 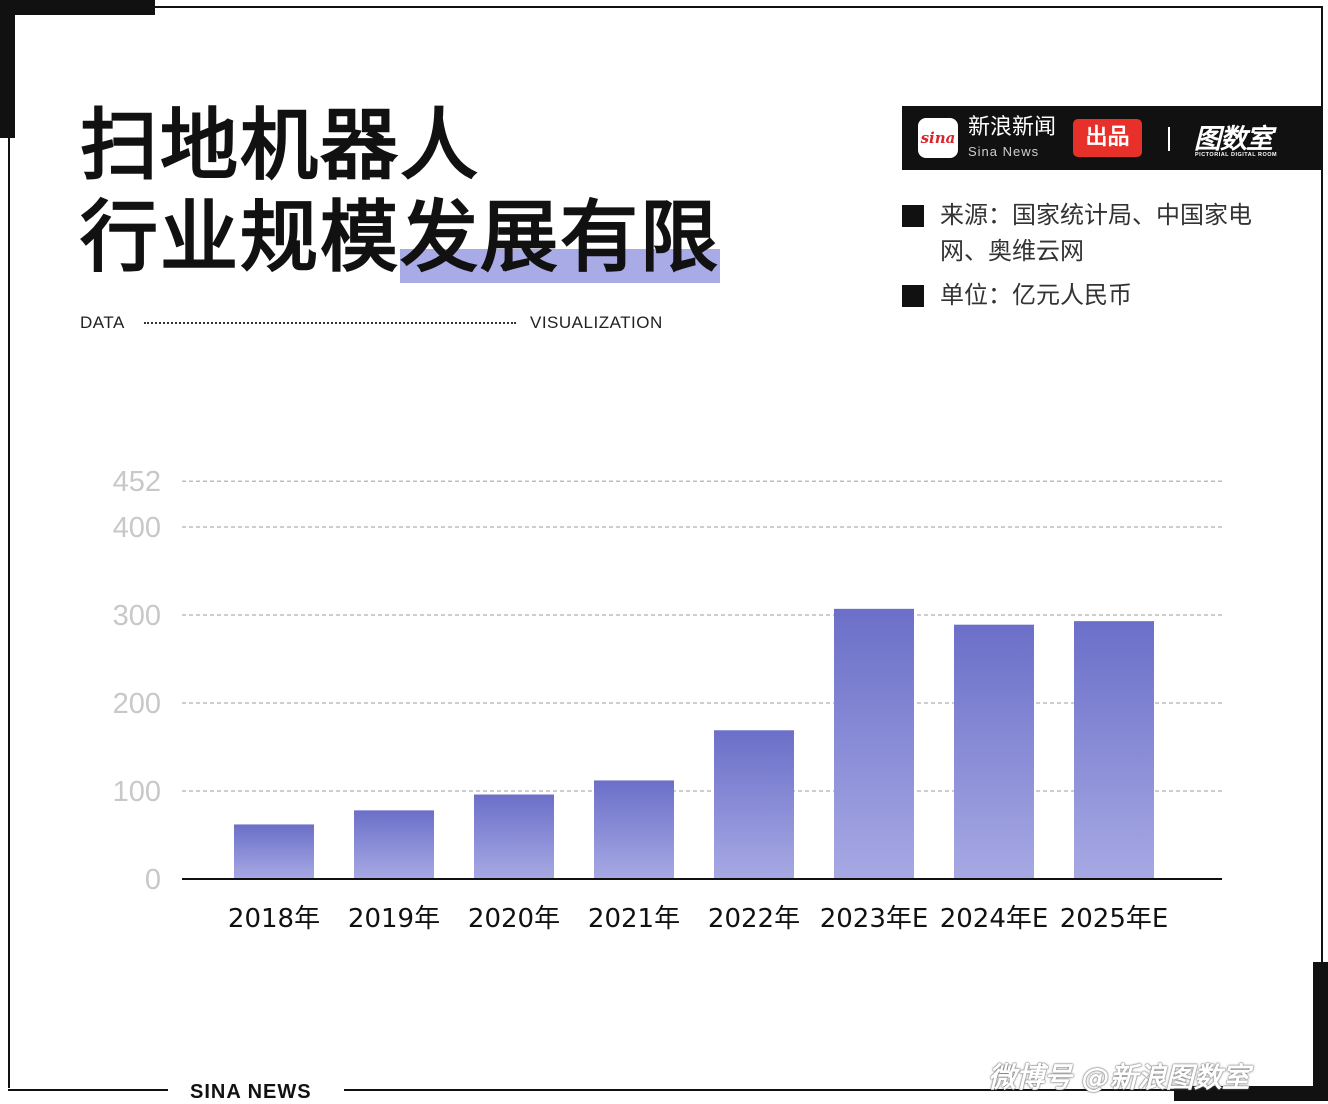 What do you see at coordinates (754, 919) in the screenshot?
I see `x-tick-label: 2022年` at bounding box center [754, 919].